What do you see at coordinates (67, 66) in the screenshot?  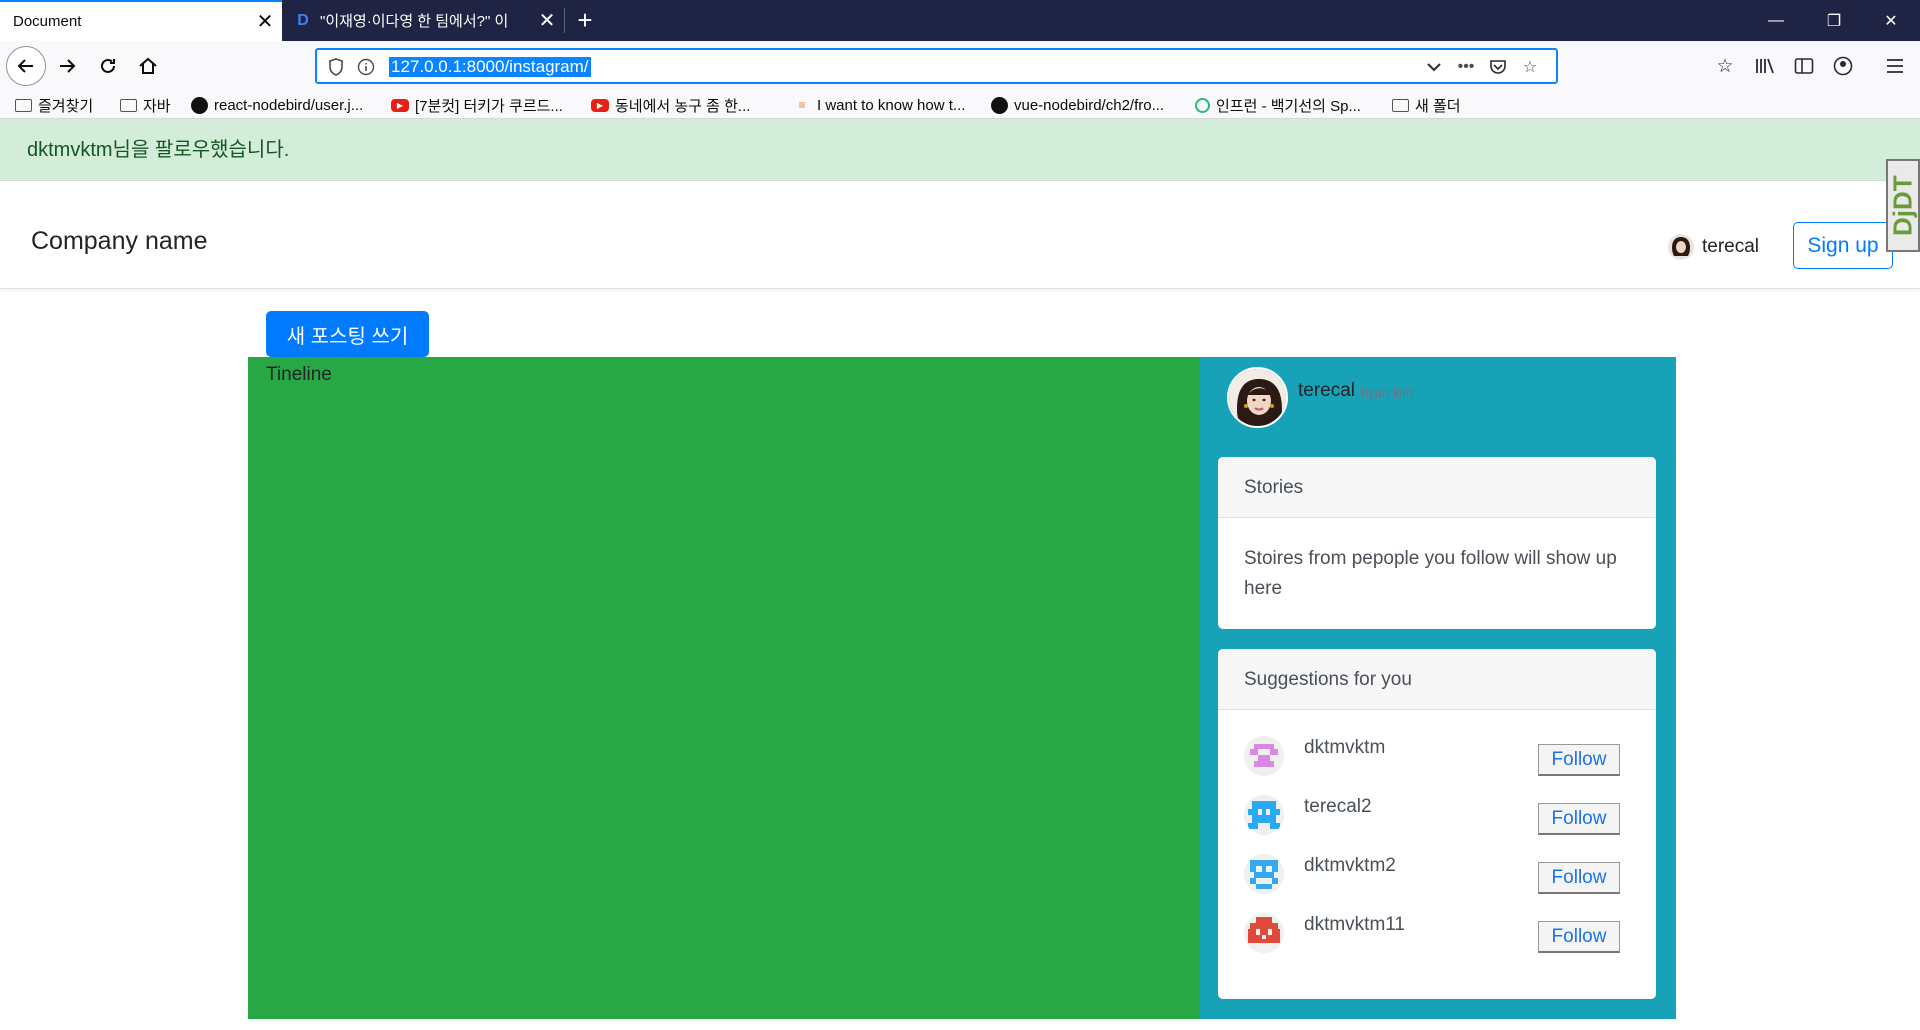 I see `forward-icon` at bounding box center [67, 66].